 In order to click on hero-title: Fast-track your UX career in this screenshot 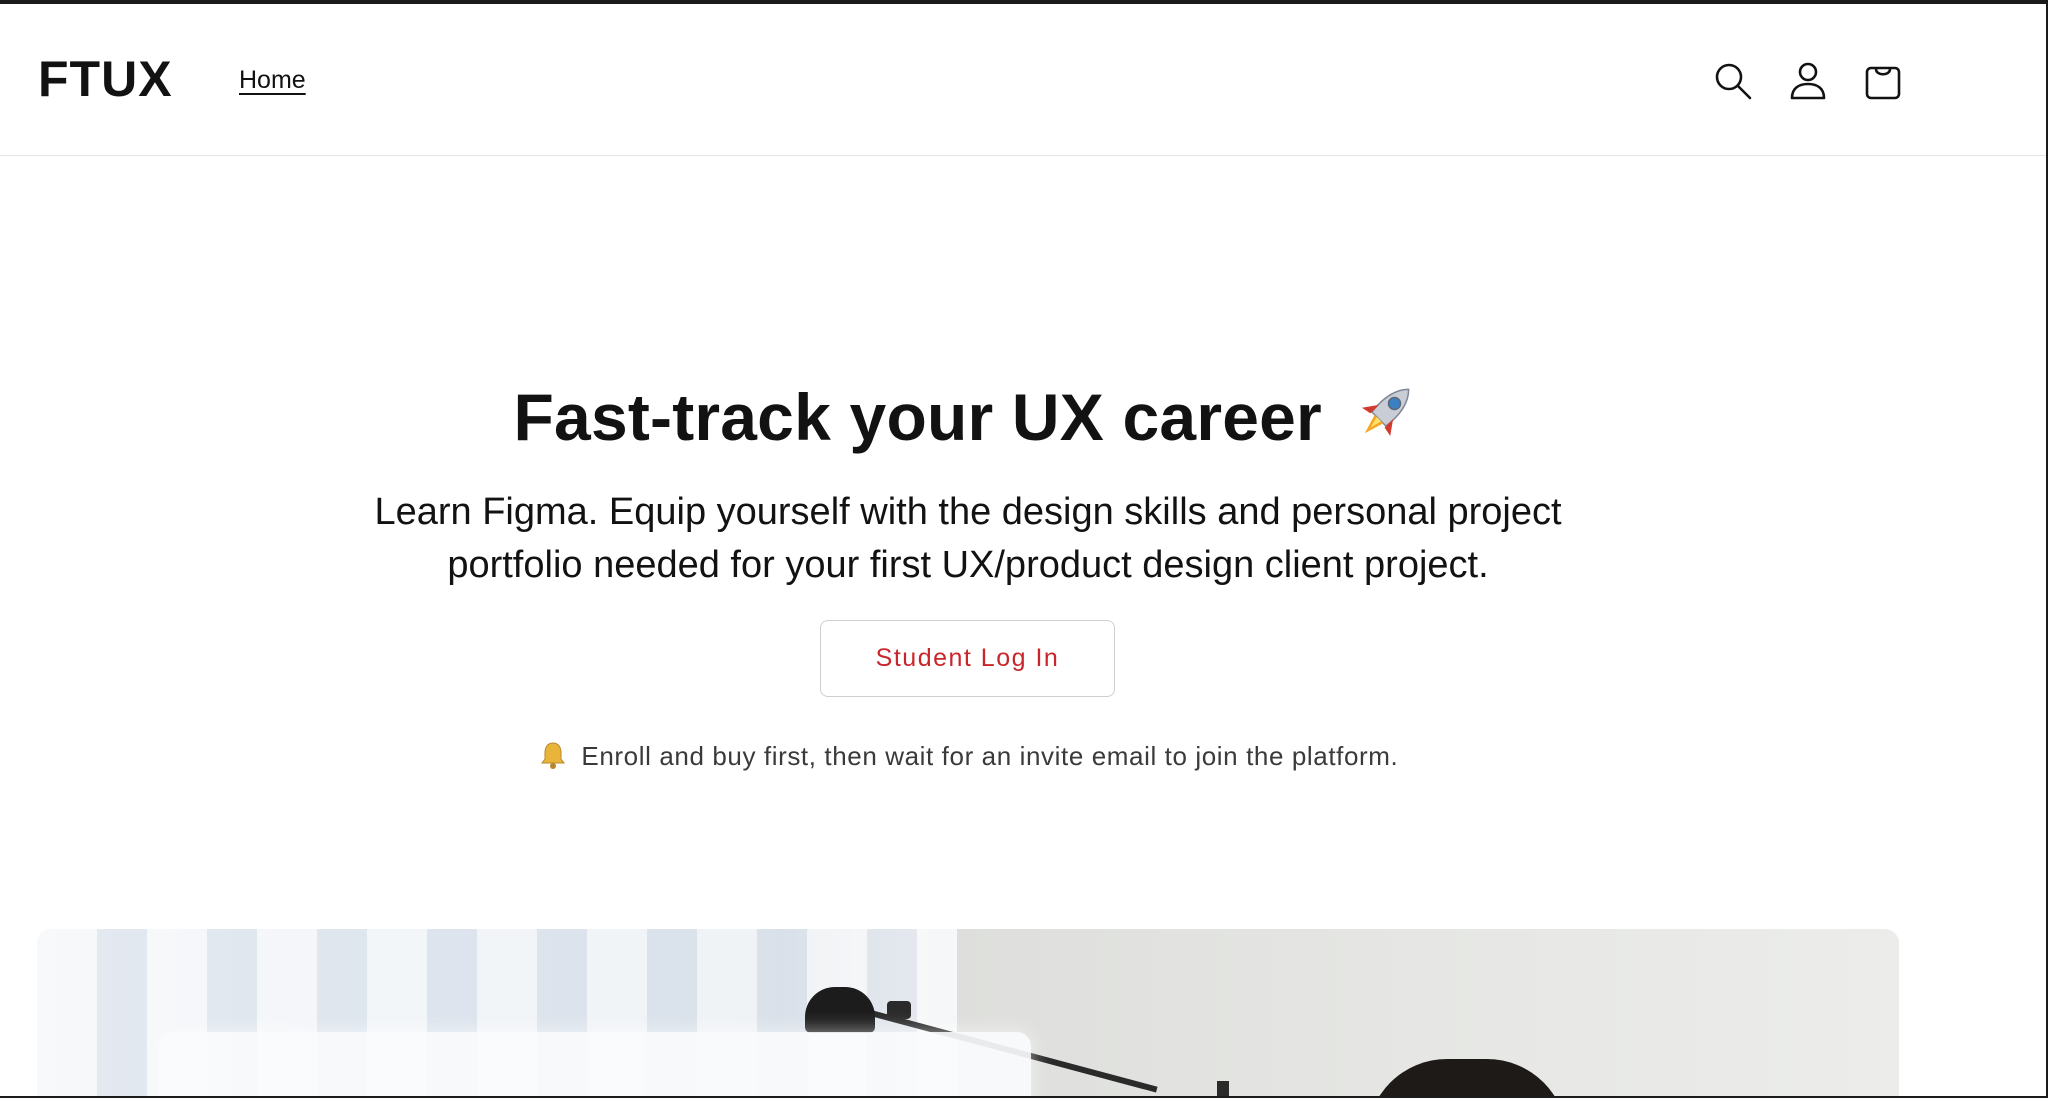, I will do `click(968, 415)`.